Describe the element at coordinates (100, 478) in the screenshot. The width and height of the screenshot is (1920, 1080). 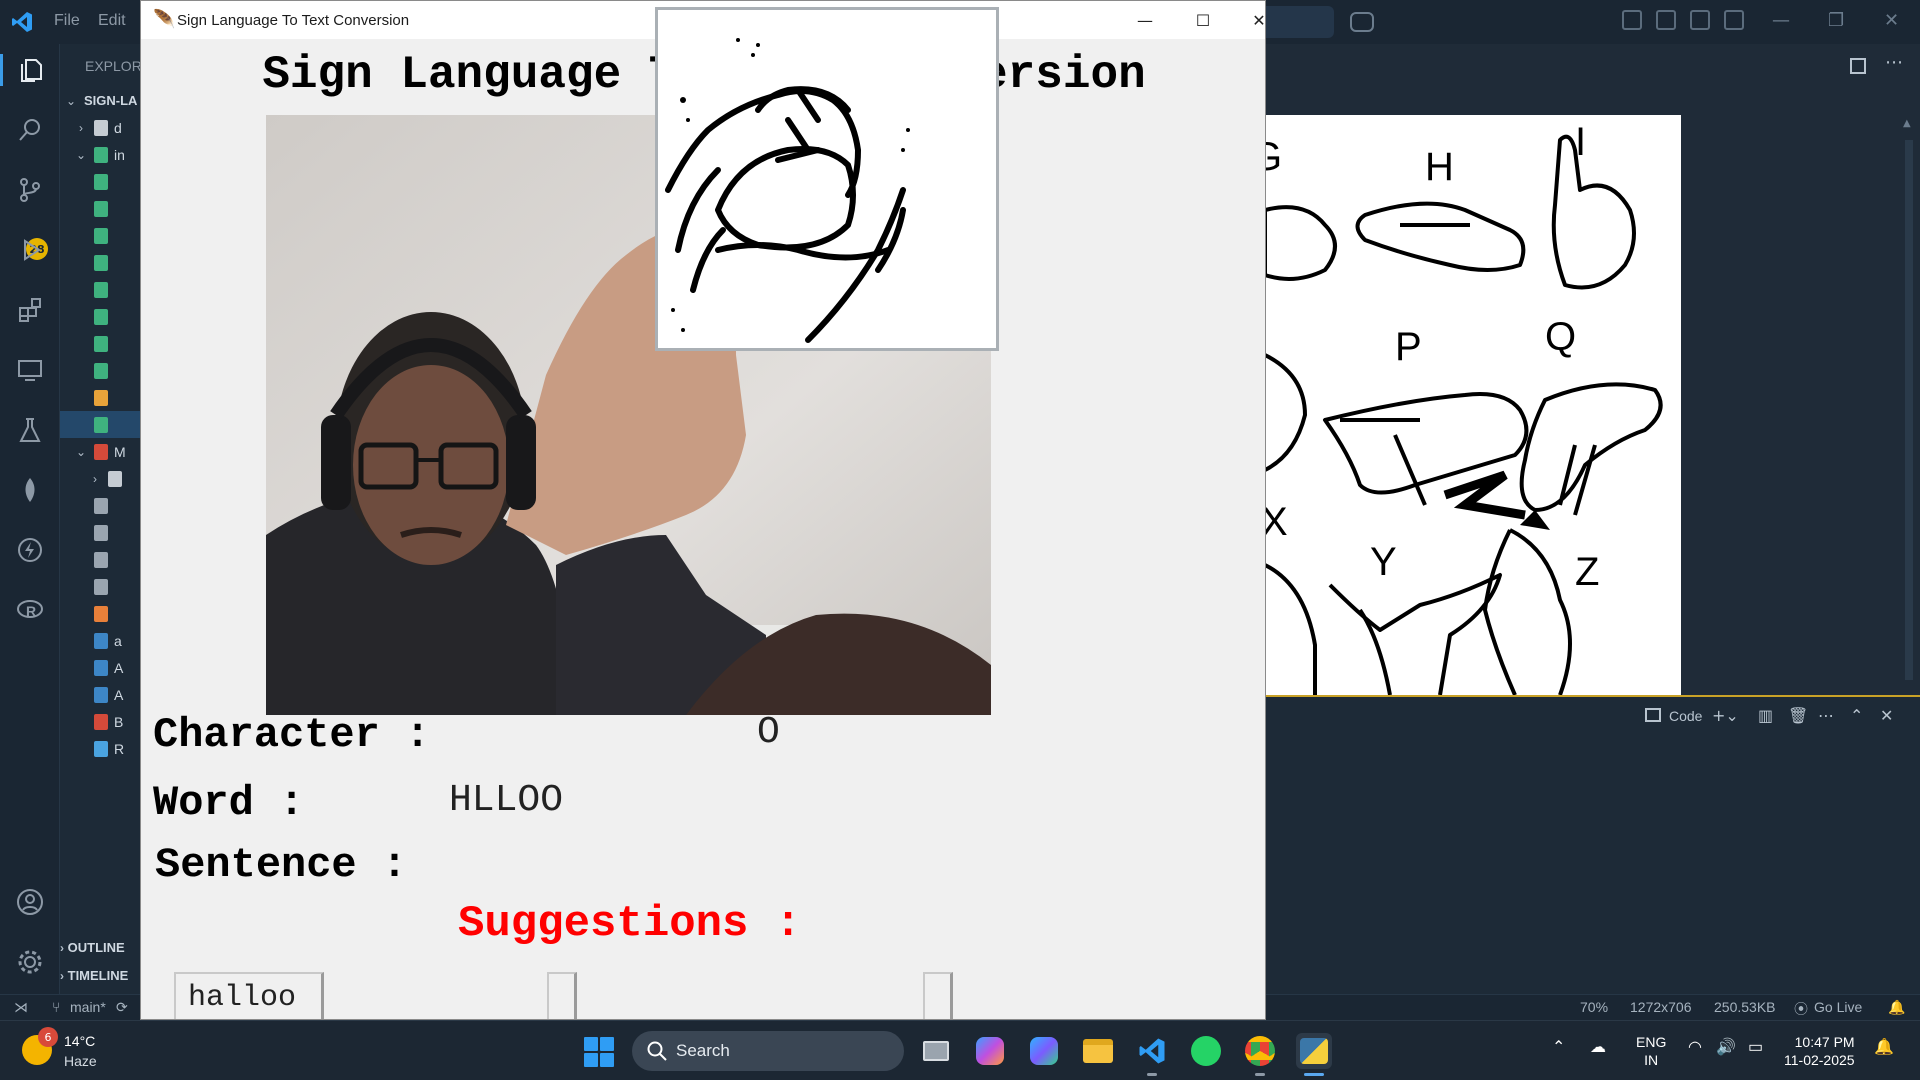
I see `explorer-row: ›` at that location.